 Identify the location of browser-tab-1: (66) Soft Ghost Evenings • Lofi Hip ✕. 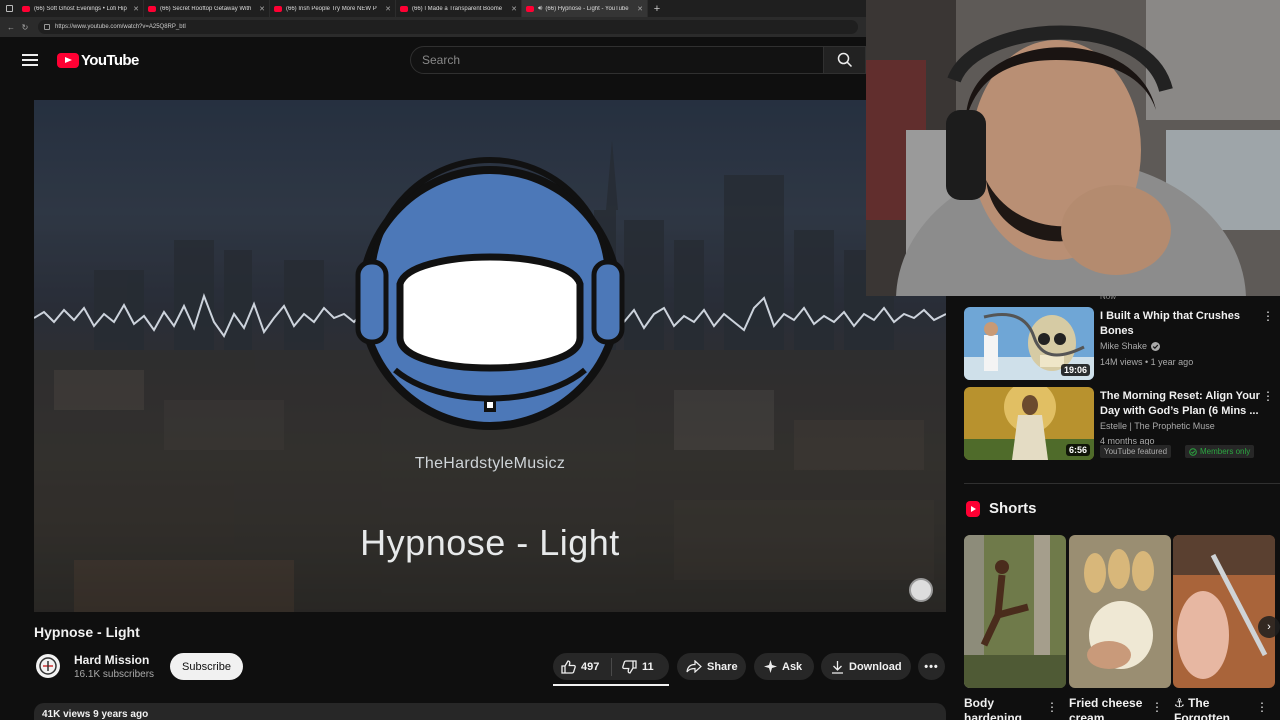
(81, 8).